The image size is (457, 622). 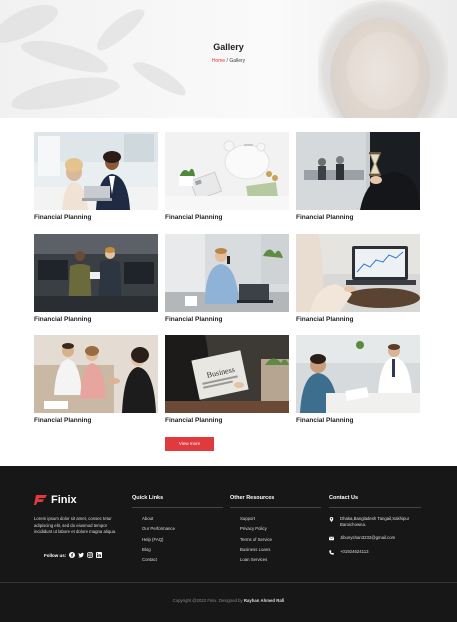 I want to click on view-more-button: View more, so click(x=189, y=444).